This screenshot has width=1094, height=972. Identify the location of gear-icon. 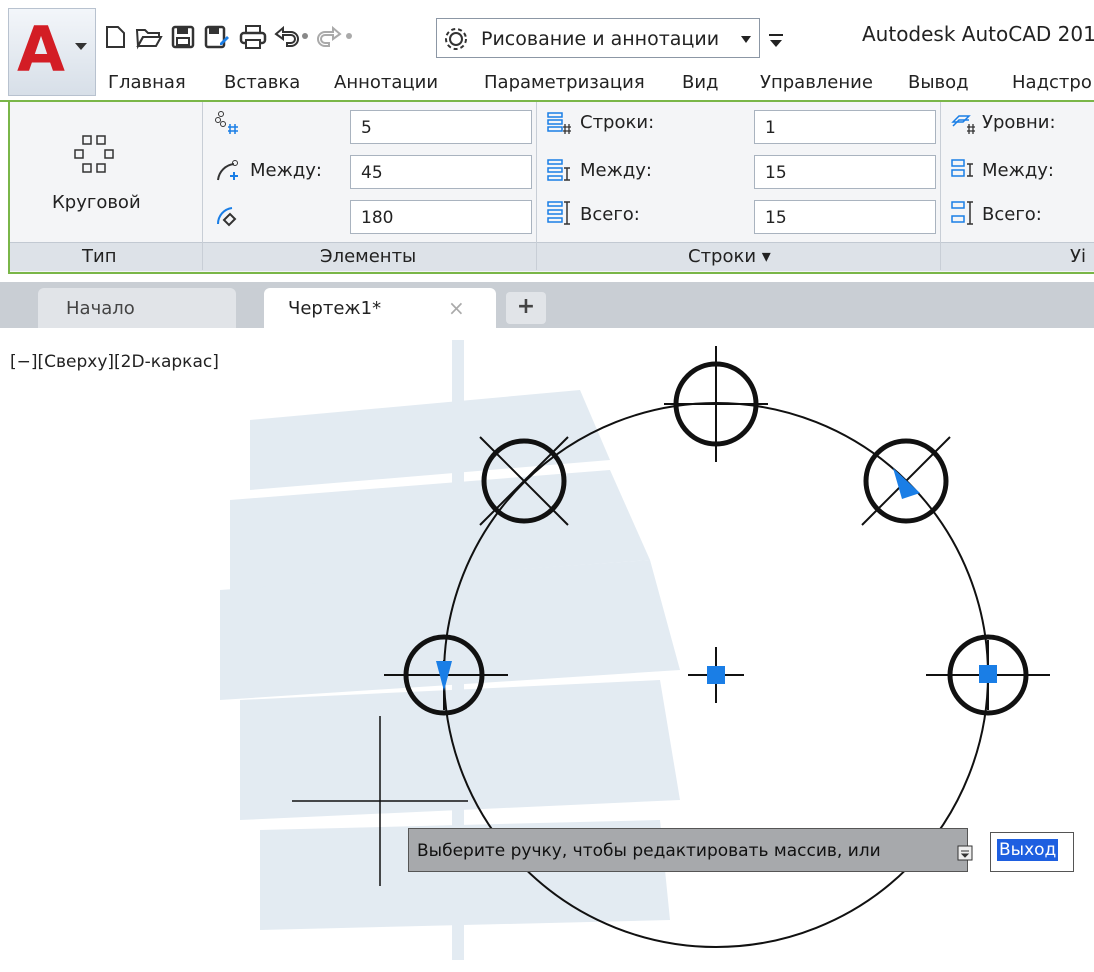
(456, 41).